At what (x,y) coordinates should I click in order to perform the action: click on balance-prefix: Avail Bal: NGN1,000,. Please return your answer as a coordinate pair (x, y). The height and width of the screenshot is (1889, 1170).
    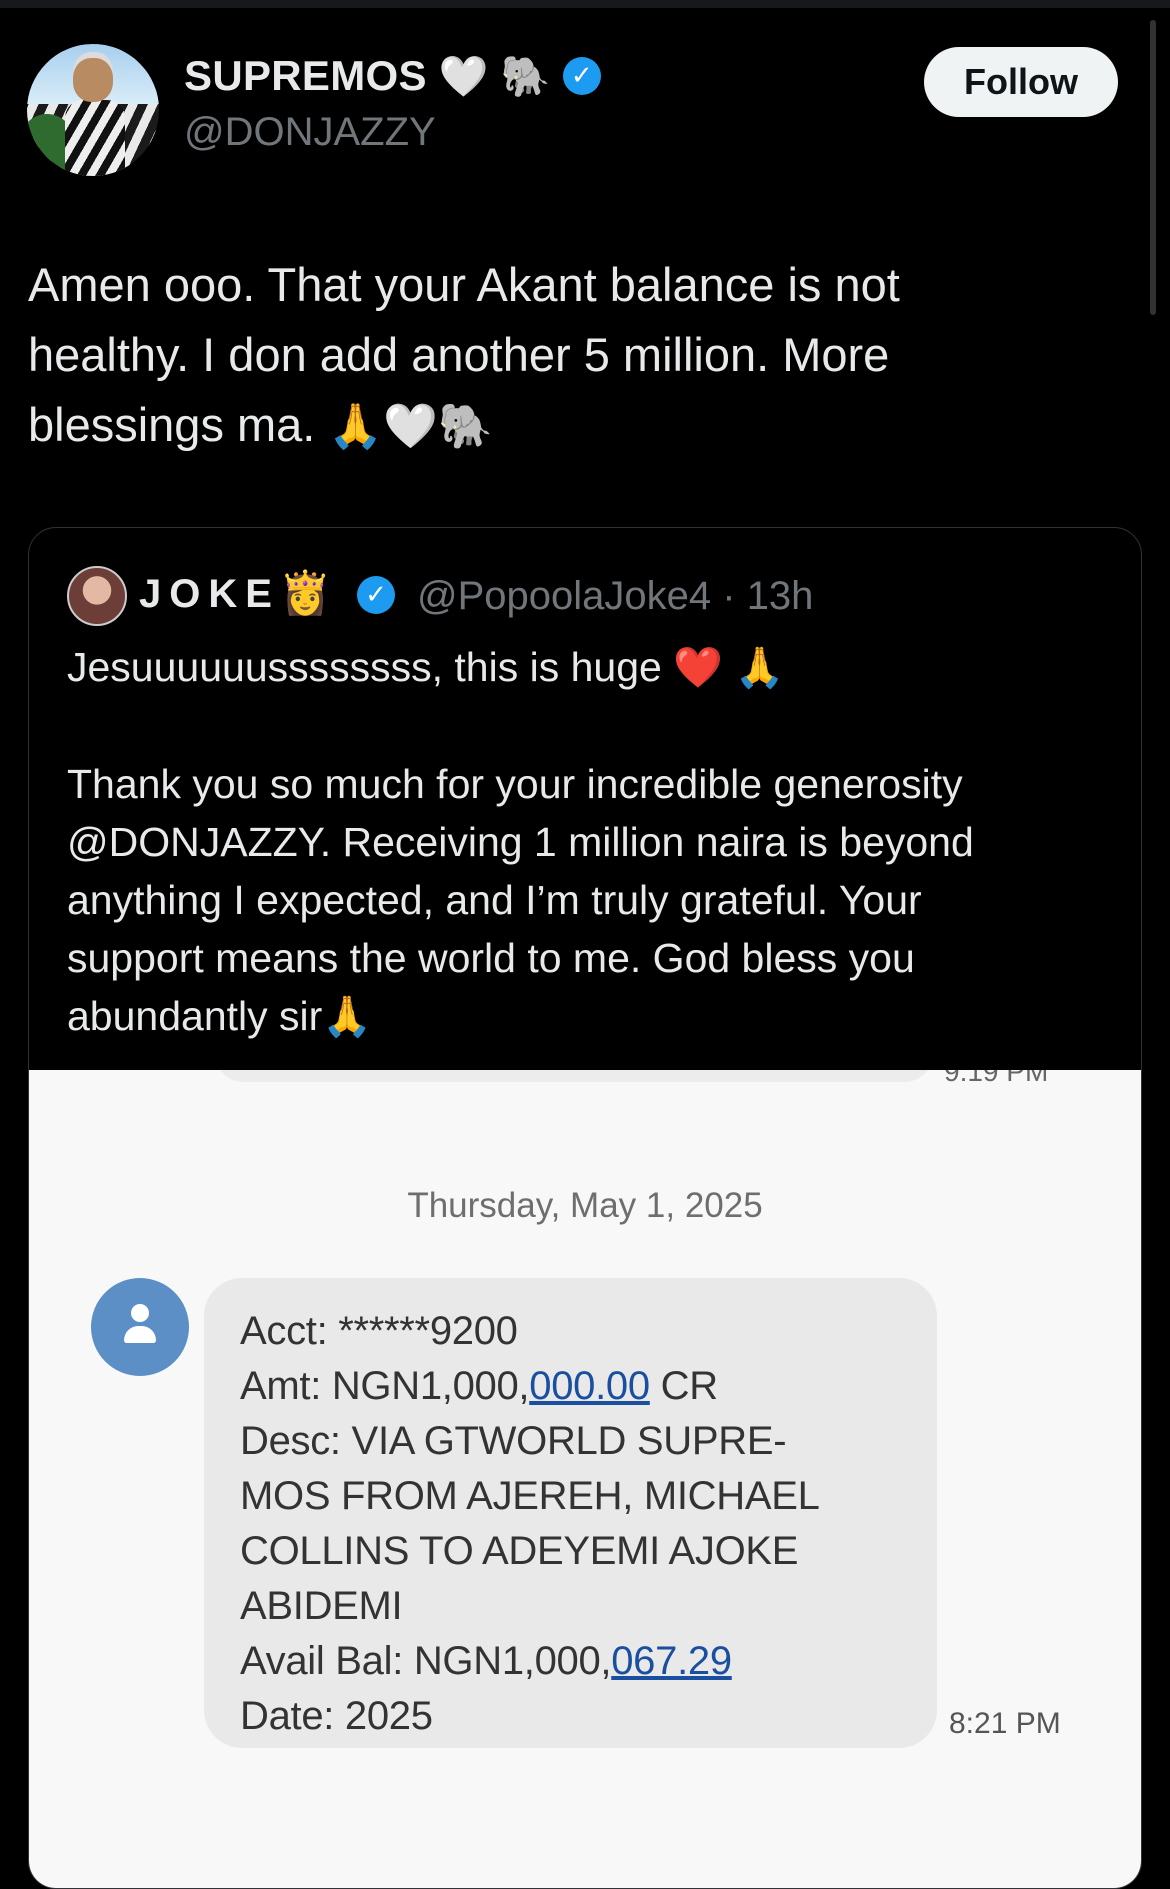
    Looking at the image, I should click on (426, 1661).